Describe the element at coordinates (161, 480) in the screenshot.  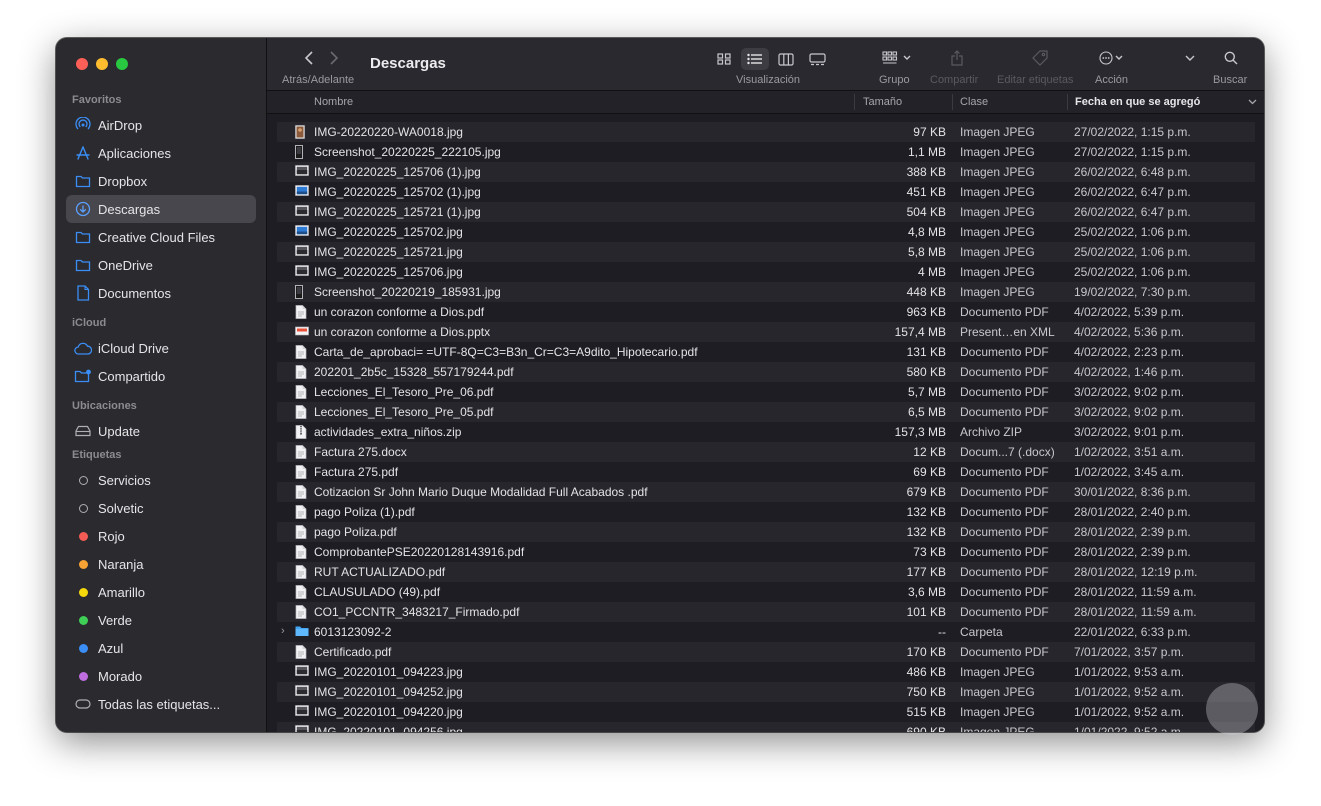
I see `sidebar-item-servicios: Servicios` at that location.